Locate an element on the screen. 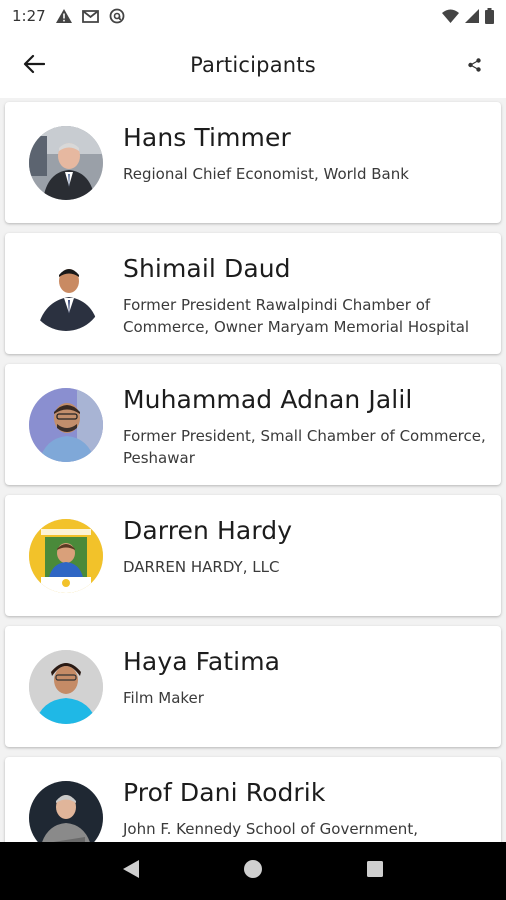 This screenshot has height=900, width=506. participant-name: Hans Timmer is located at coordinates (207, 137).